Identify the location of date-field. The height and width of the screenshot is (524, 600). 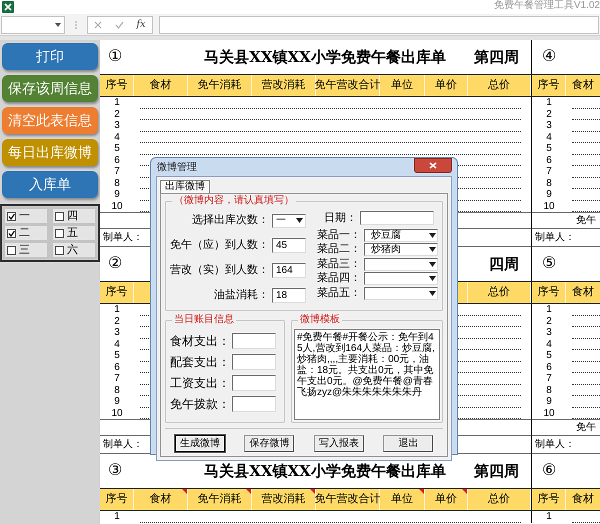
(397, 218).